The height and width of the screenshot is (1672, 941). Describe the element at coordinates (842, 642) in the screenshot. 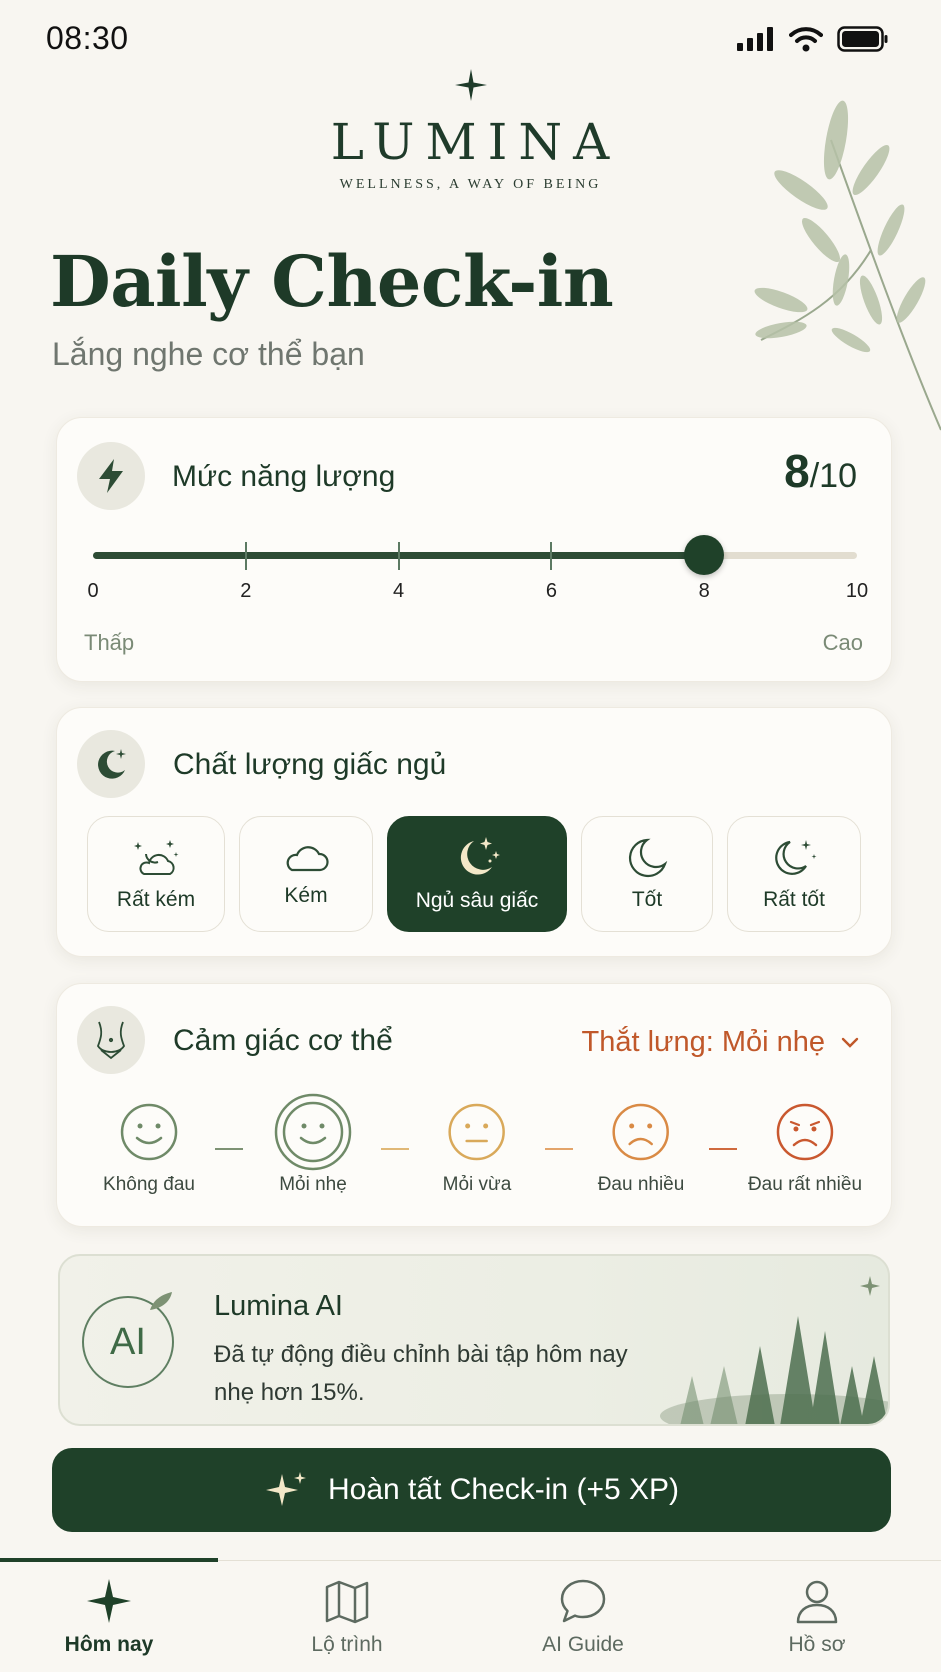

I see `energy-high-label: Cao` at that location.